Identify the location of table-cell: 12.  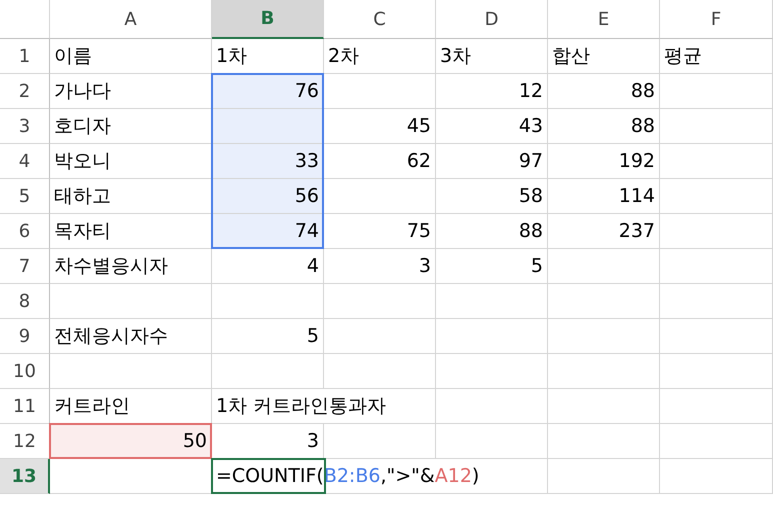
(492, 91).